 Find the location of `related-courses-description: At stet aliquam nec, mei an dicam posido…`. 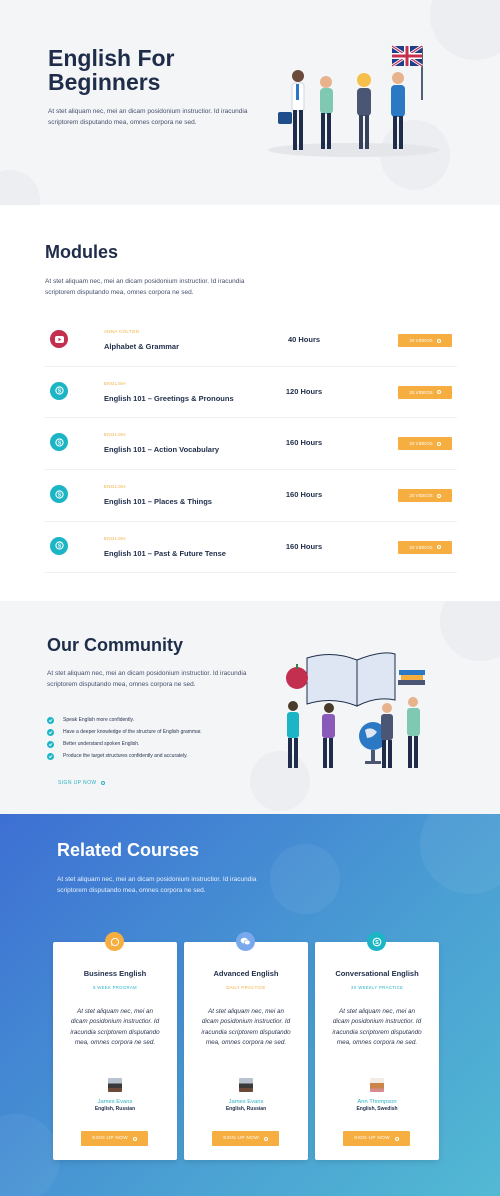

related-courses-description: At stet aliquam nec, mei an dicam posido… is located at coordinates (157, 885).